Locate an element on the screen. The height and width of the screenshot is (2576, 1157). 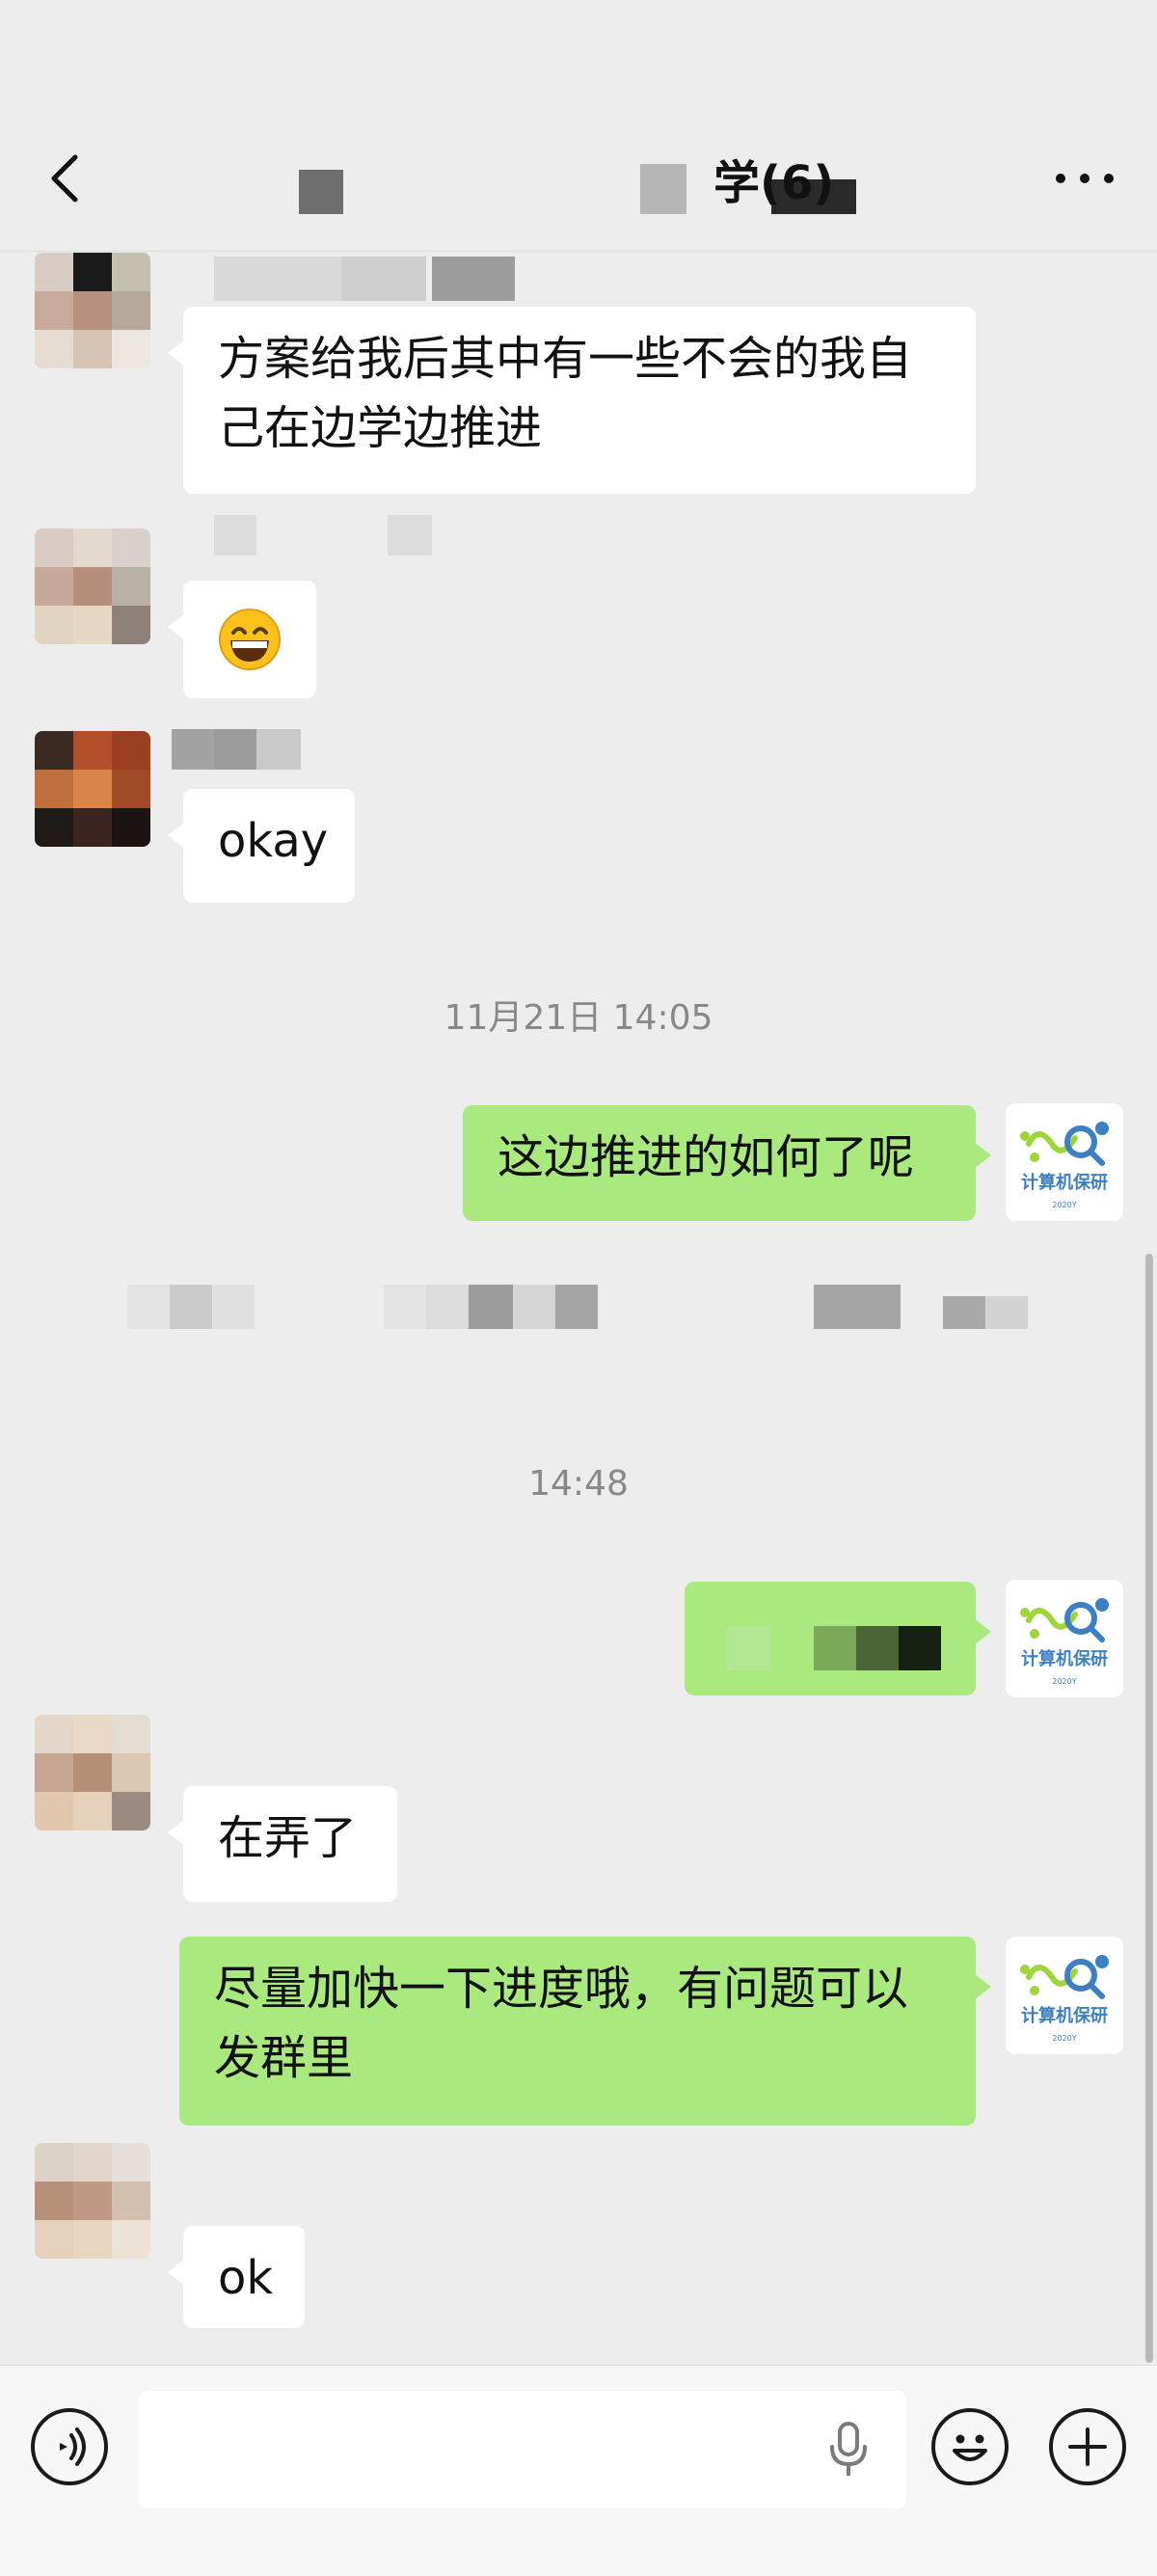
timestamp: 11月21日 14:05 is located at coordinates (578, 1018).